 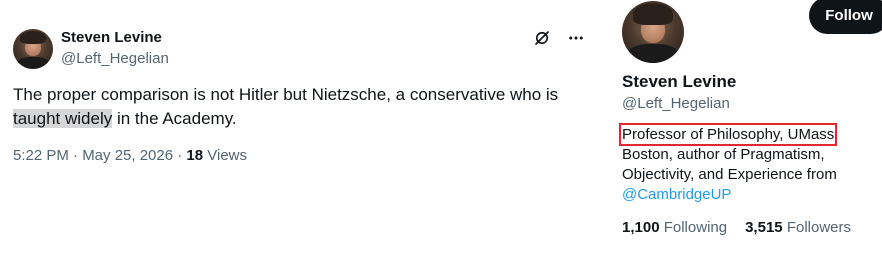 What do you see at coordinates (818, 227) in the screenshot?
I see `followers-label: Followers` at bounding box center [818, 227].